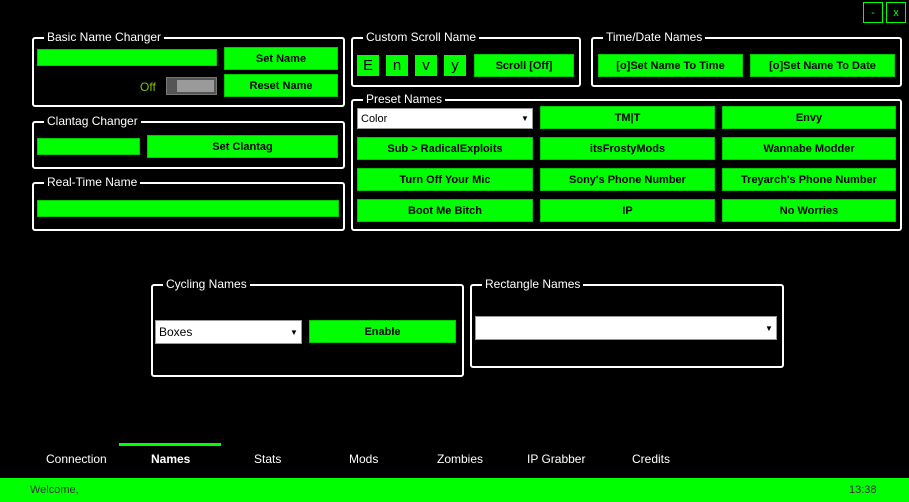 The image size is (909, 502). Describe the element at coordinates (92, 121) in the screenshot. I see `group-title: Clantag Changer` at that location.